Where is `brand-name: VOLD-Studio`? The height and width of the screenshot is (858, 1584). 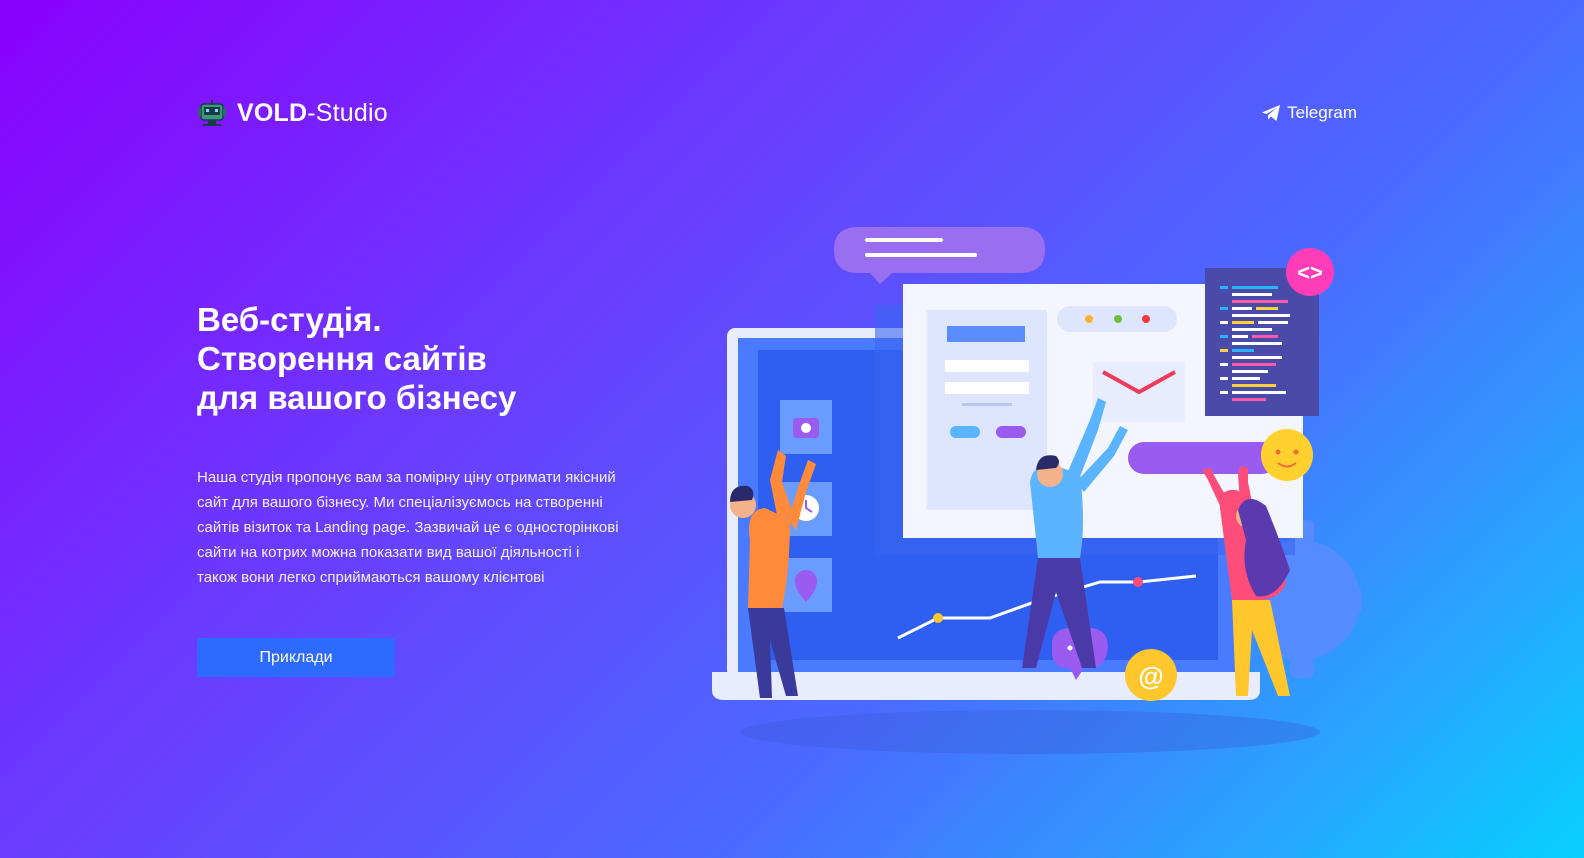
brand-name: VOLD-Studio is located at coordinates (312, 113).